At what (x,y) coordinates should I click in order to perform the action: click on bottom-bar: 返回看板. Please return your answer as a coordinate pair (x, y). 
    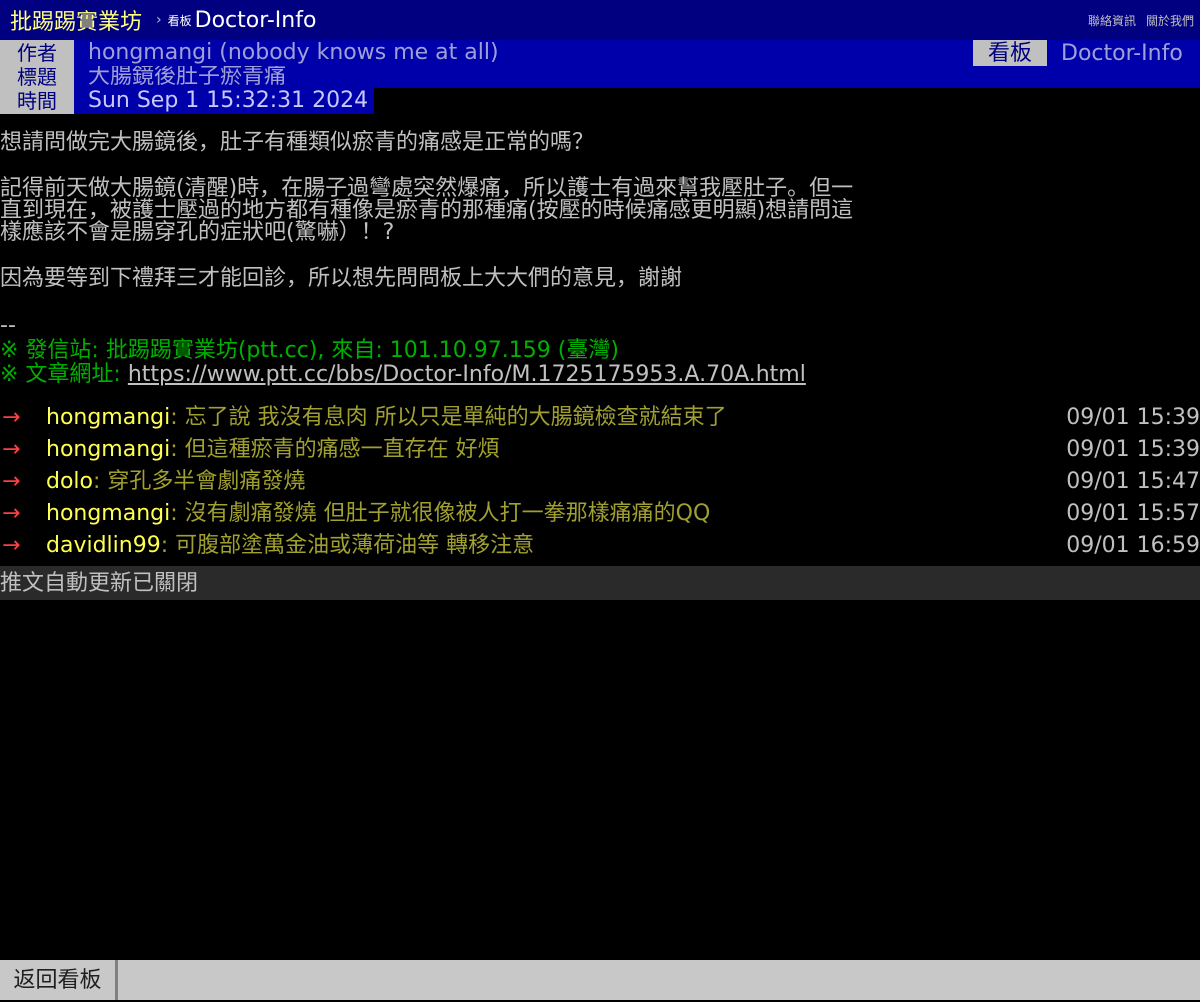
    Looking at the image, I should click on (600, 980).